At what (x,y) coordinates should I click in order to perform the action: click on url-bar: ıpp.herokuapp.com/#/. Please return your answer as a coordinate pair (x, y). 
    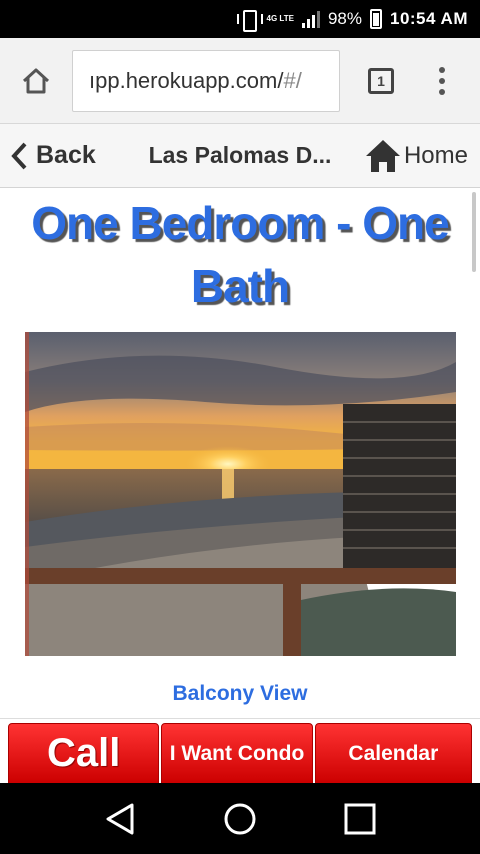
    Looking at the image, I should click on (206, 80).